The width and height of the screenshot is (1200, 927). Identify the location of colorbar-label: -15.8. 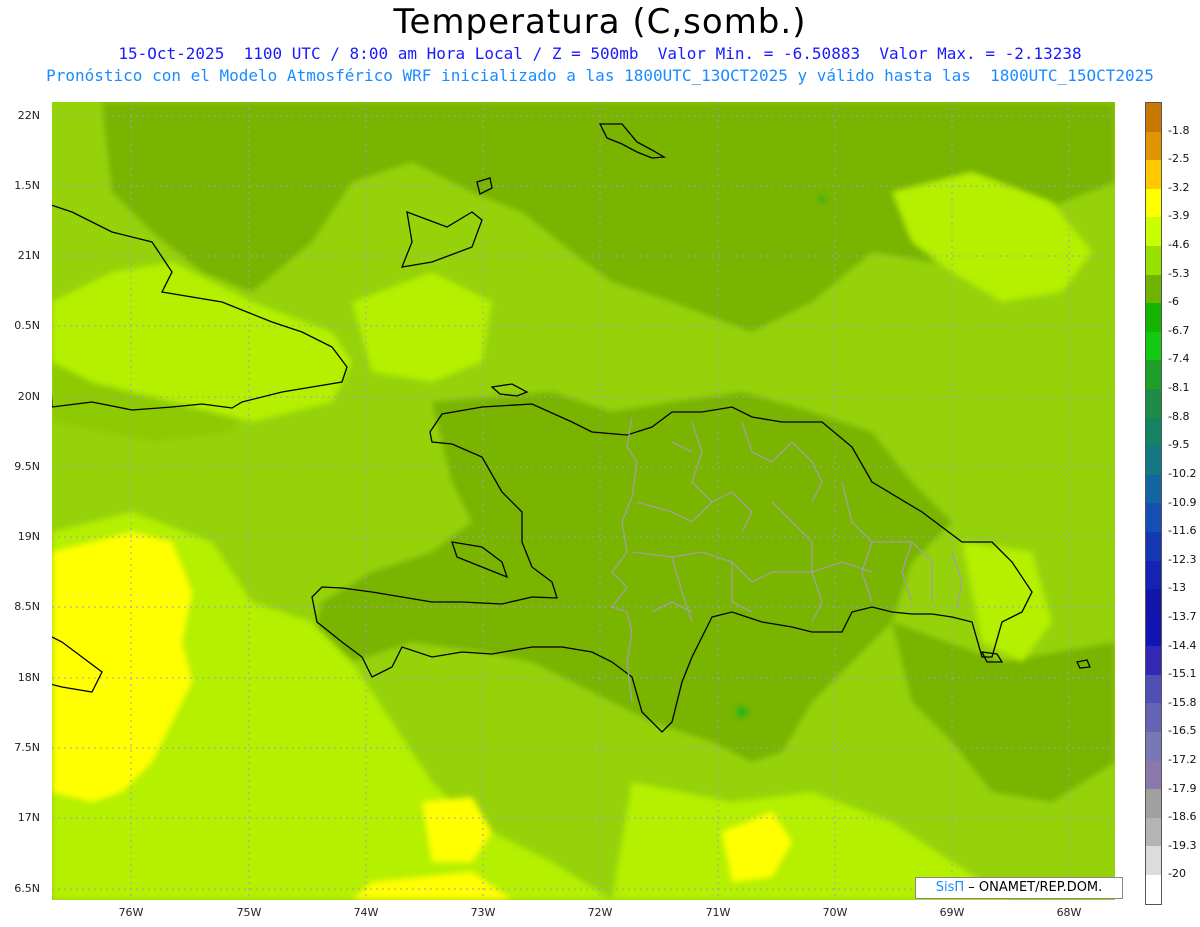
(1182, 702).